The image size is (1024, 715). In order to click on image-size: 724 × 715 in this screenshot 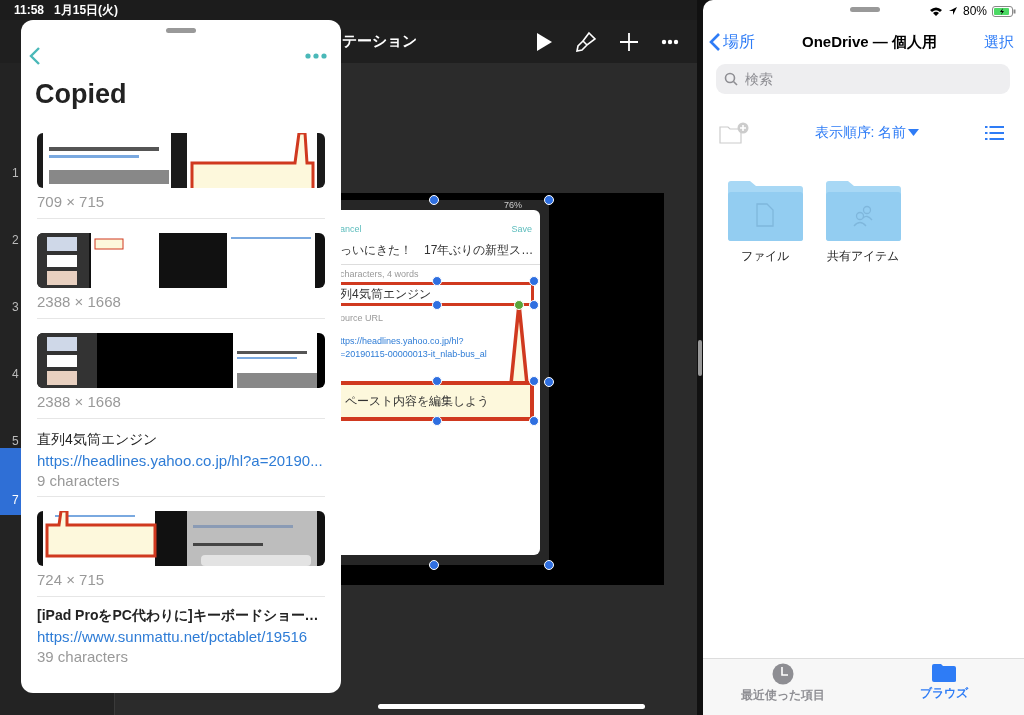, I will do `click(71, 580)`.